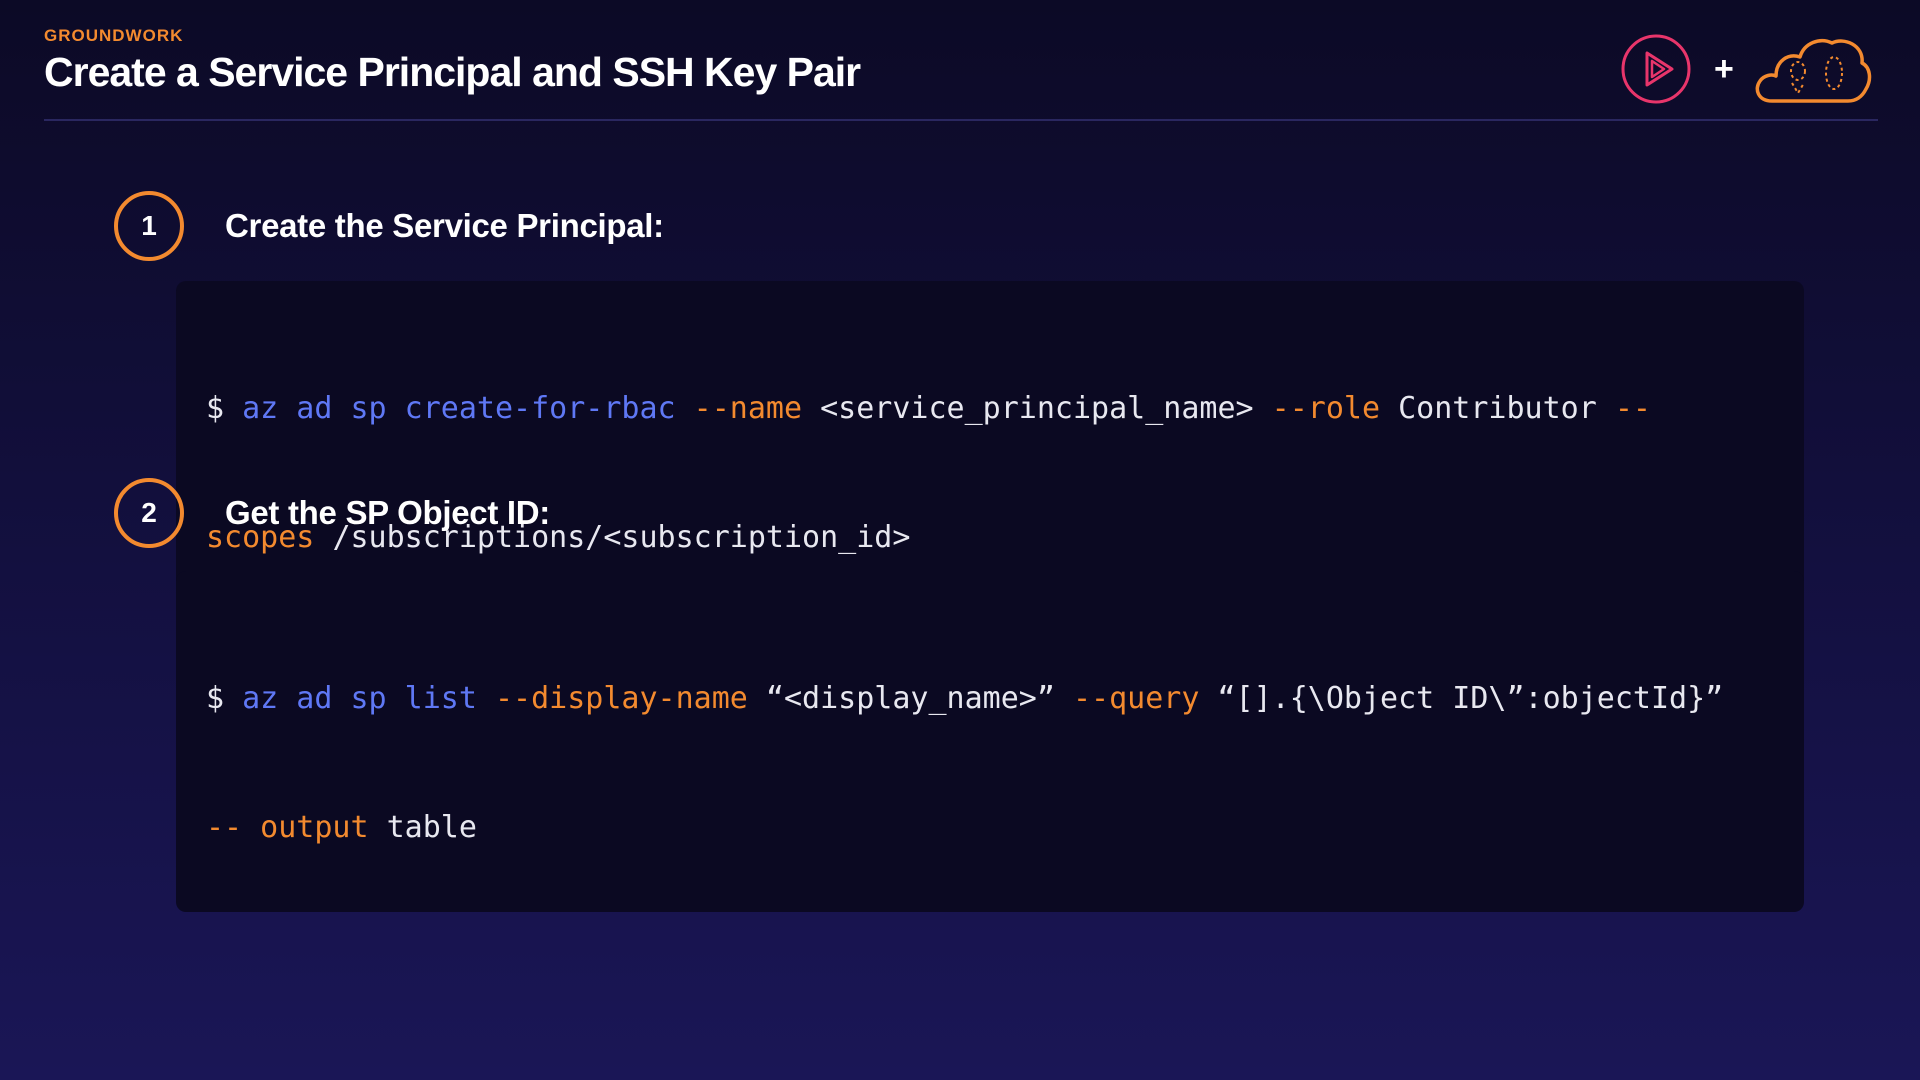 This screenshot has width=1920, height=1080. Describe the element at coordinates (1632, 408) in the screenshot. I see `code-token: --` at that location.